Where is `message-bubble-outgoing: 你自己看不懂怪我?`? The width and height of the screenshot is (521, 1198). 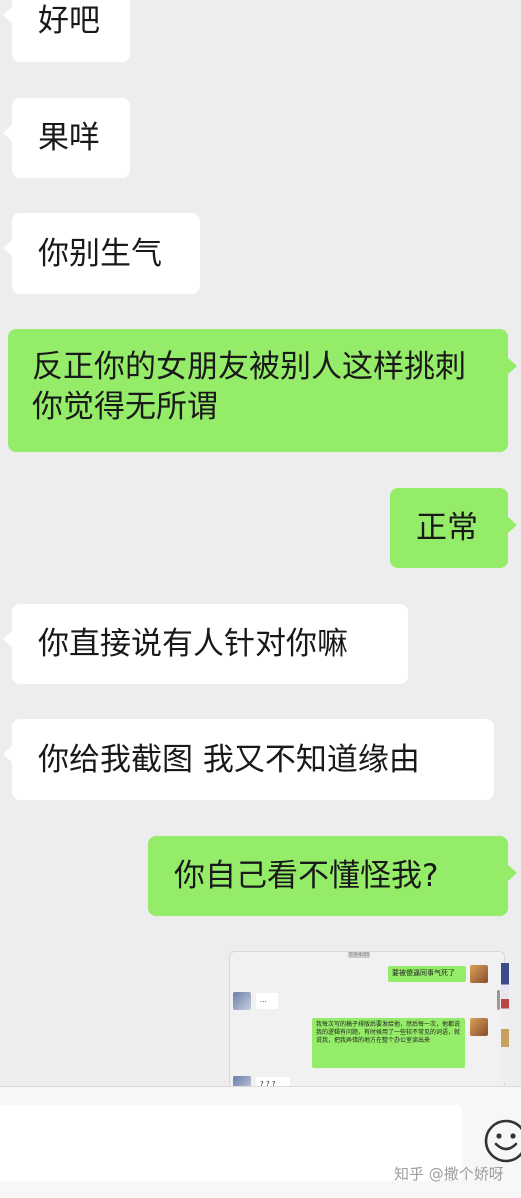 message-bubble-outgoing: 你自己看不懂怪我? is located at coordinates (332, 876).